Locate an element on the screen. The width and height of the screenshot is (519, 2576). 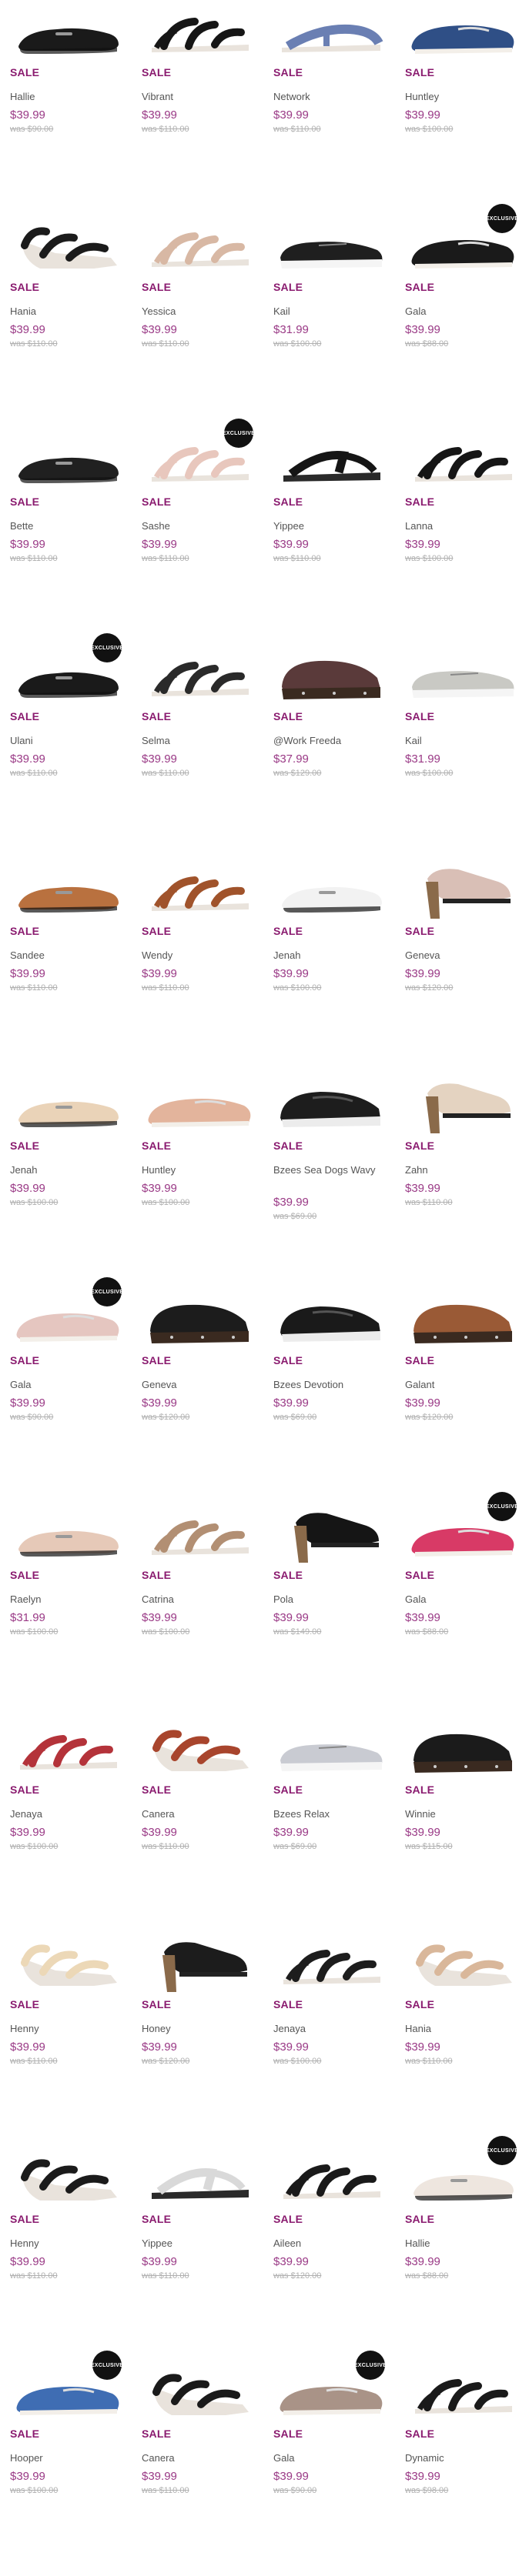
product-card: SALE Network $39.99 was $110.00 is located at coordinates (330, 106).